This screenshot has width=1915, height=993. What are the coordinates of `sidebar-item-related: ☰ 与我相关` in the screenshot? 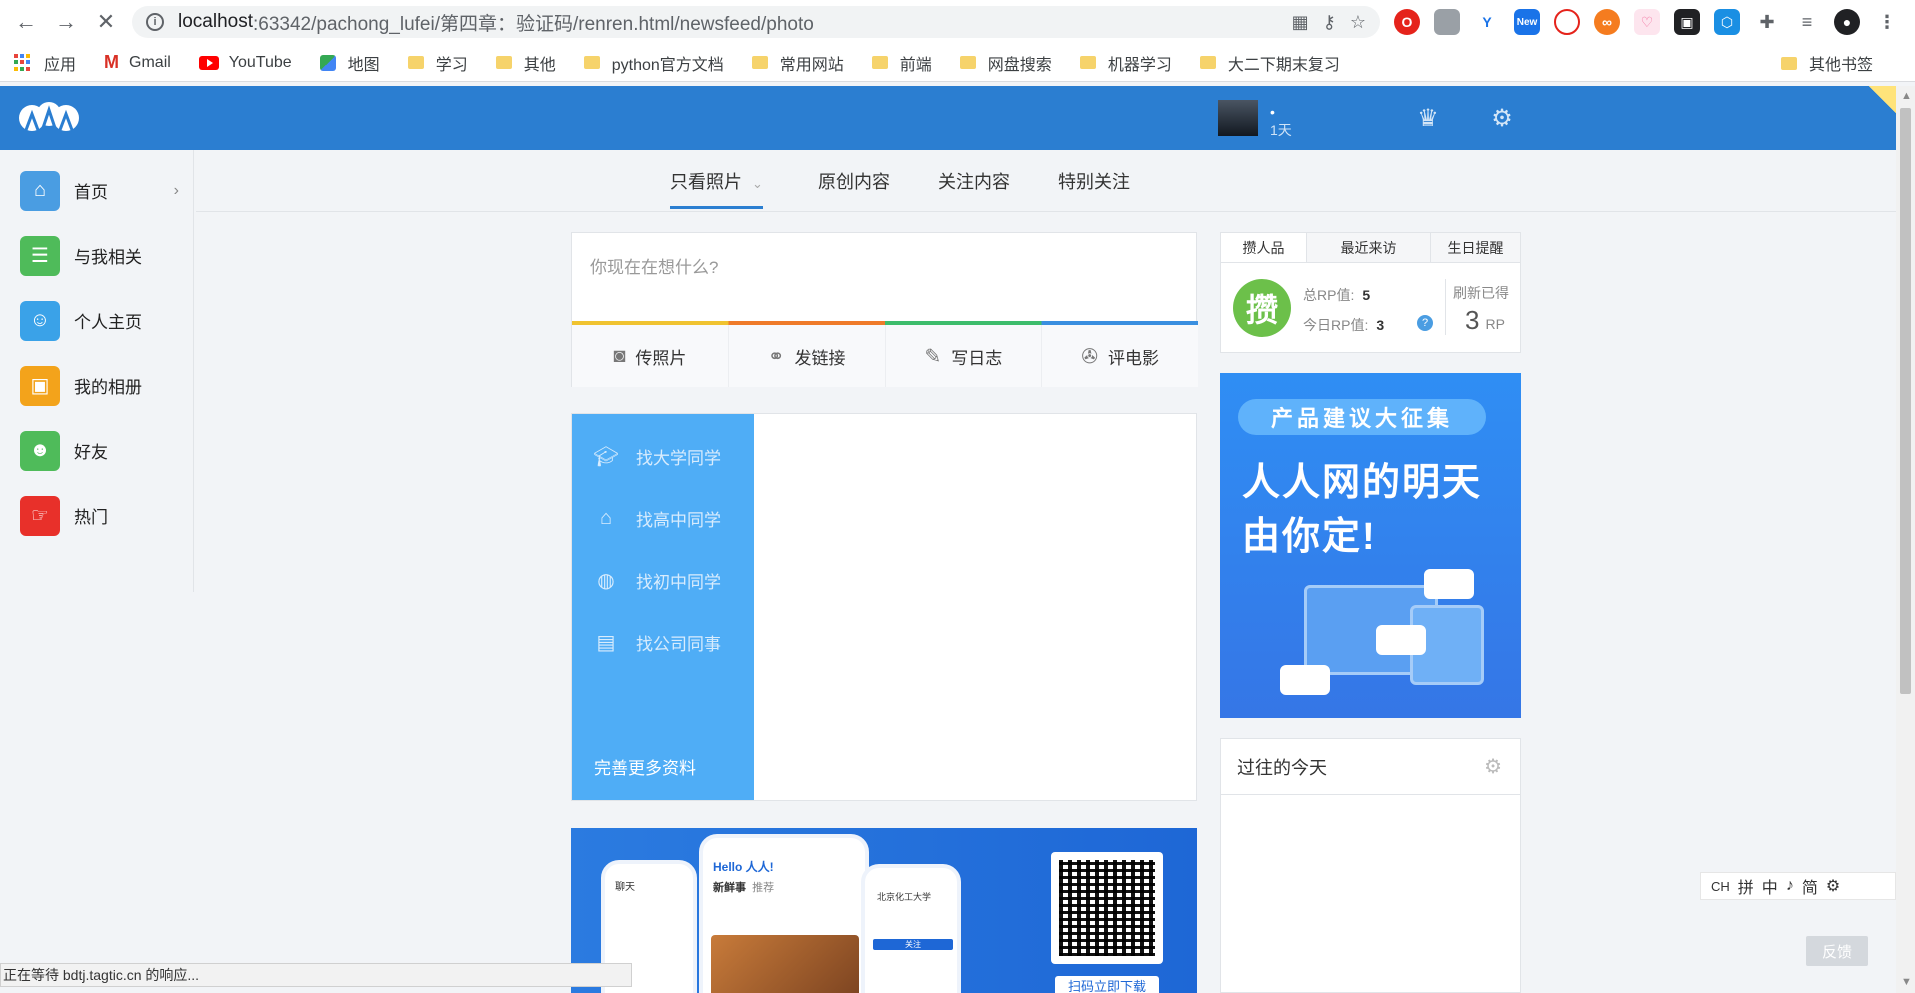 It's located at (96, 255).